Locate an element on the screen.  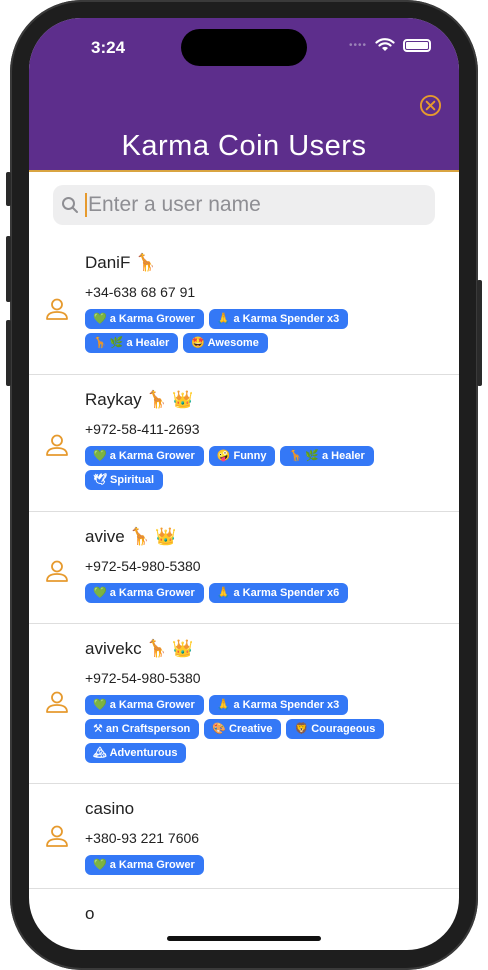
silent-switch is located at coordinates (8, 189).